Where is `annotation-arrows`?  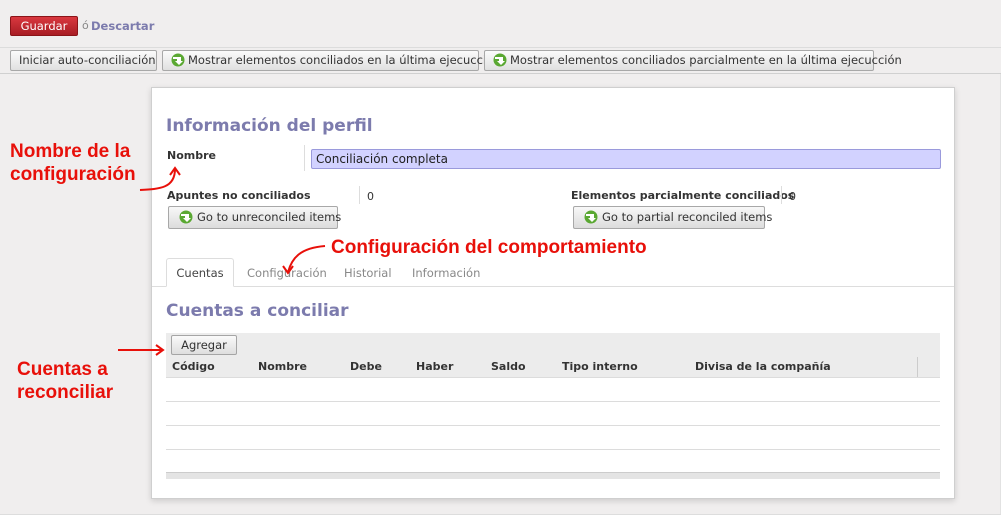 annotation-arrows is located at coordinates (222, 261).